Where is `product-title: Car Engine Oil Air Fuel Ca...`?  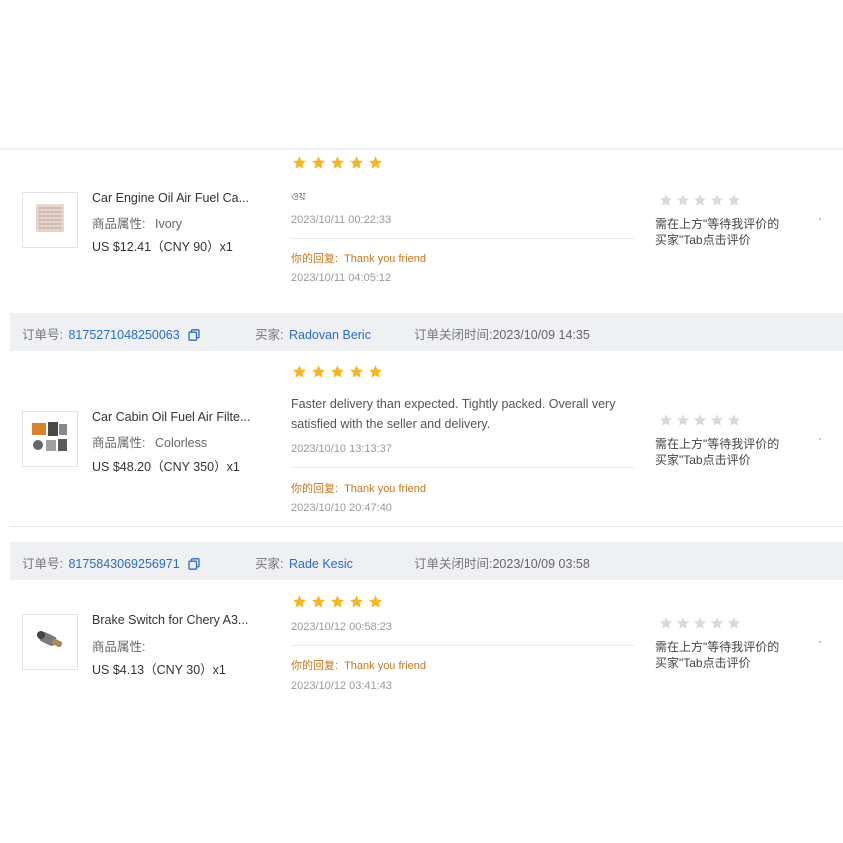
product-title: Car Engine Oil Air Fuel Ca... is located at coordinates (177, 198).